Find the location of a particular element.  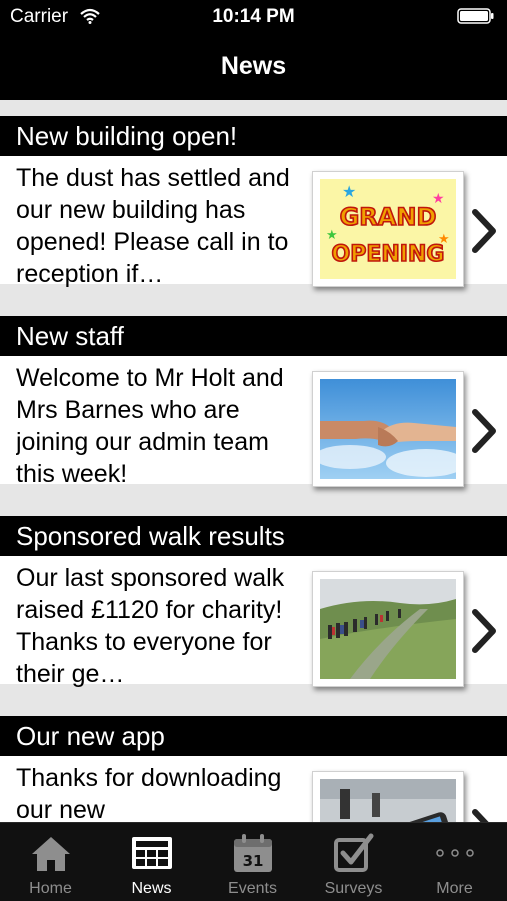

battery-icon is located at coordinates (476, 19).